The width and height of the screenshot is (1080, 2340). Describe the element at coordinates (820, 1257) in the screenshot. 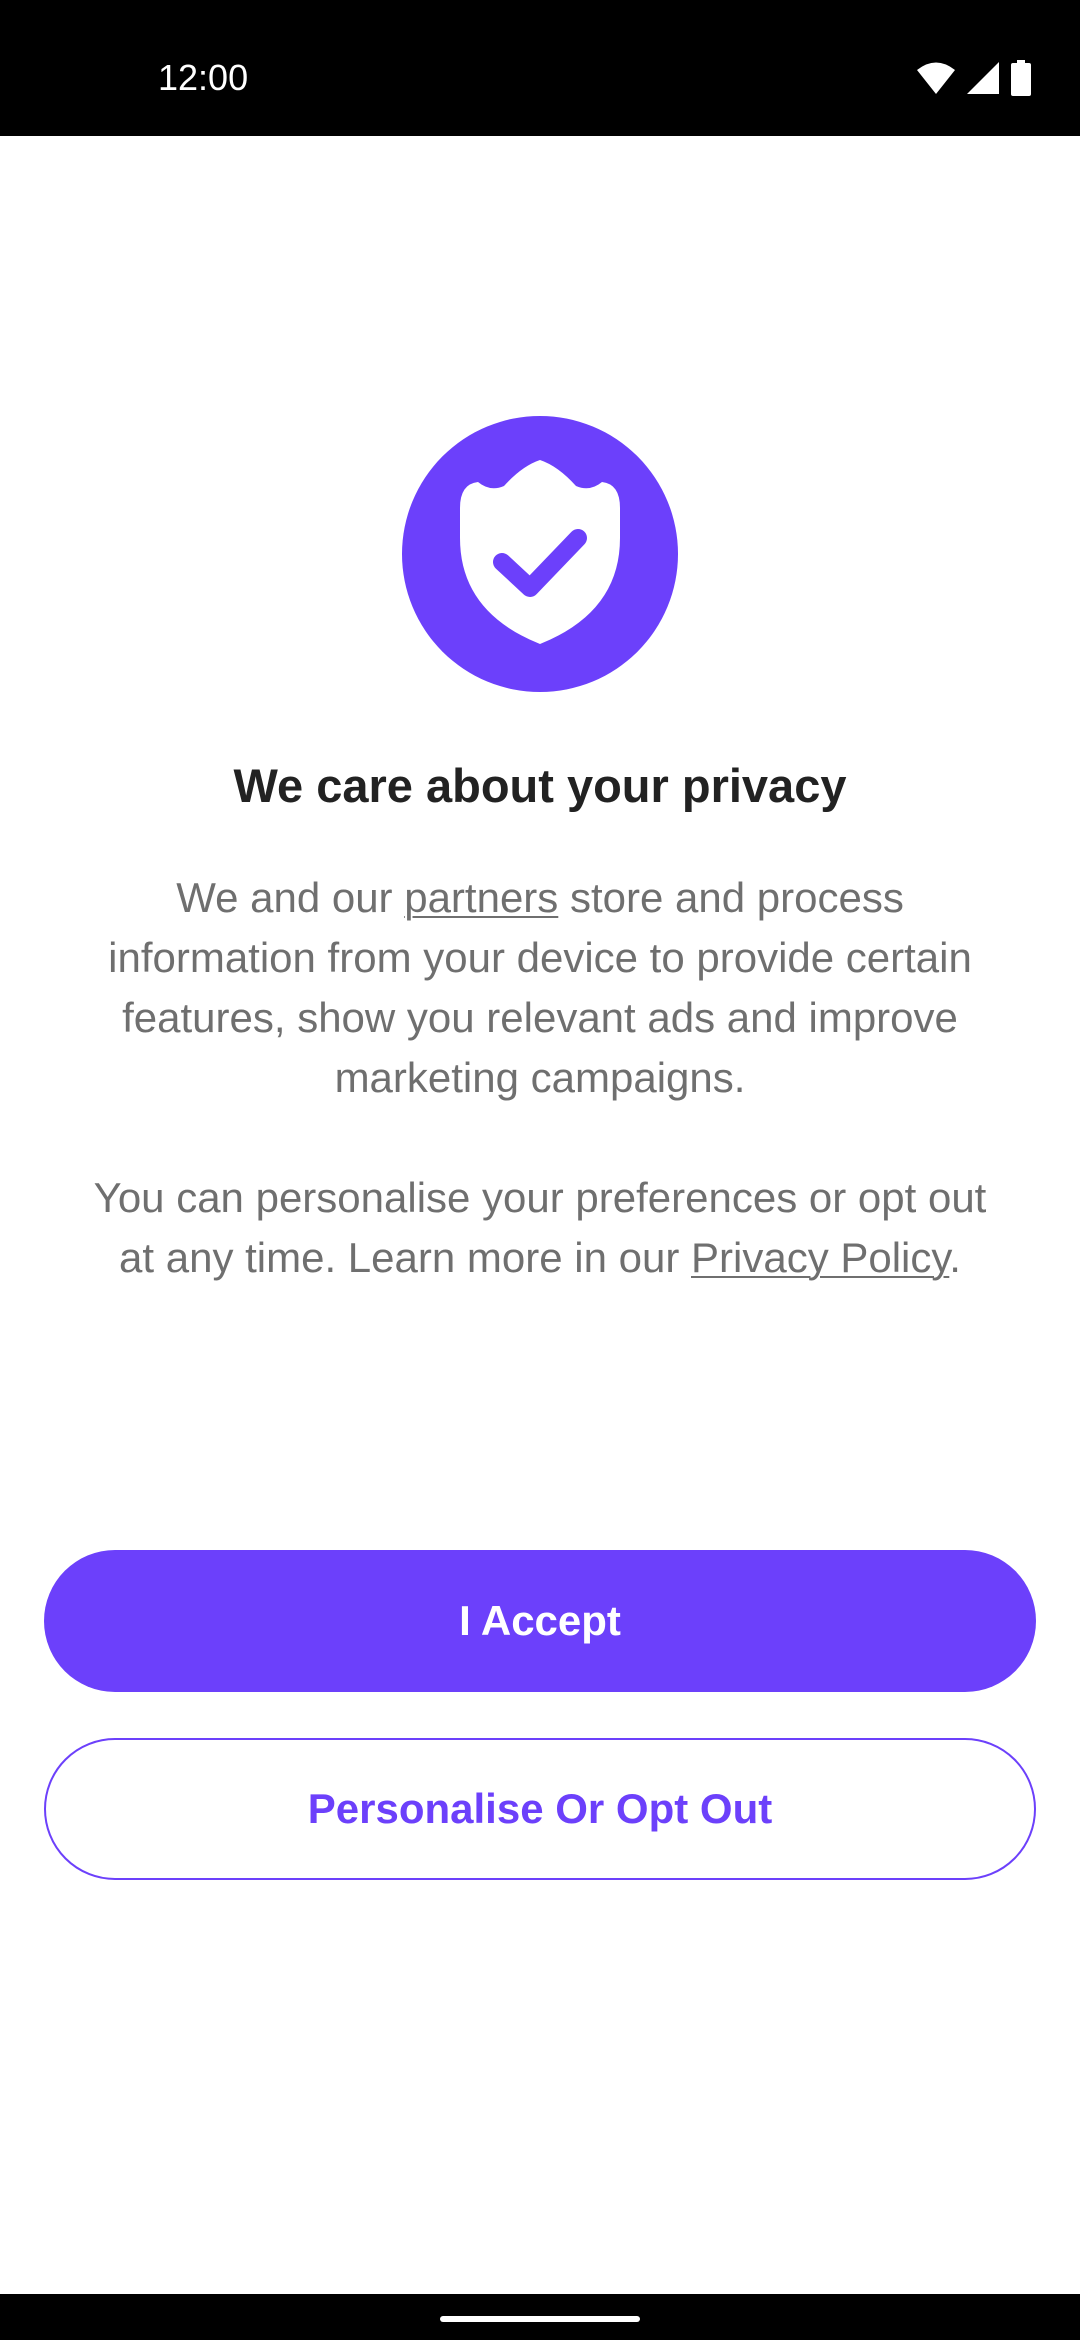

I see `privacy-policy-link: Privacy Policy` at that location.